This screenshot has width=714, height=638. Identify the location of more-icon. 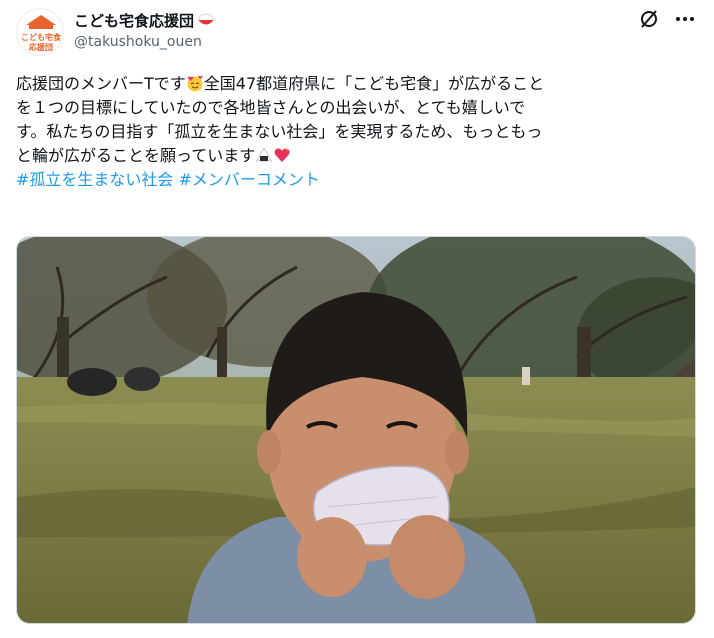
(685, 19).